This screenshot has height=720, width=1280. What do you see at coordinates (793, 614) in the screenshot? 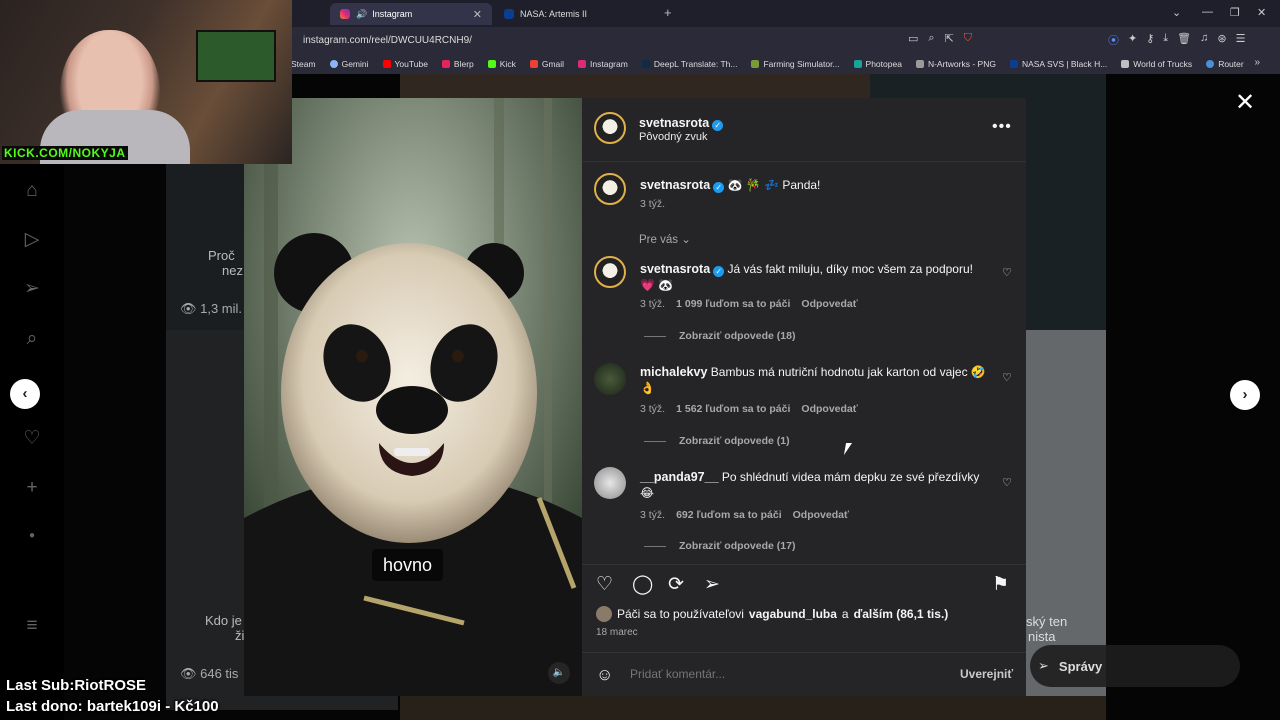
I see `liker-username: vagabund_luba` at bounding box center [793, 614].